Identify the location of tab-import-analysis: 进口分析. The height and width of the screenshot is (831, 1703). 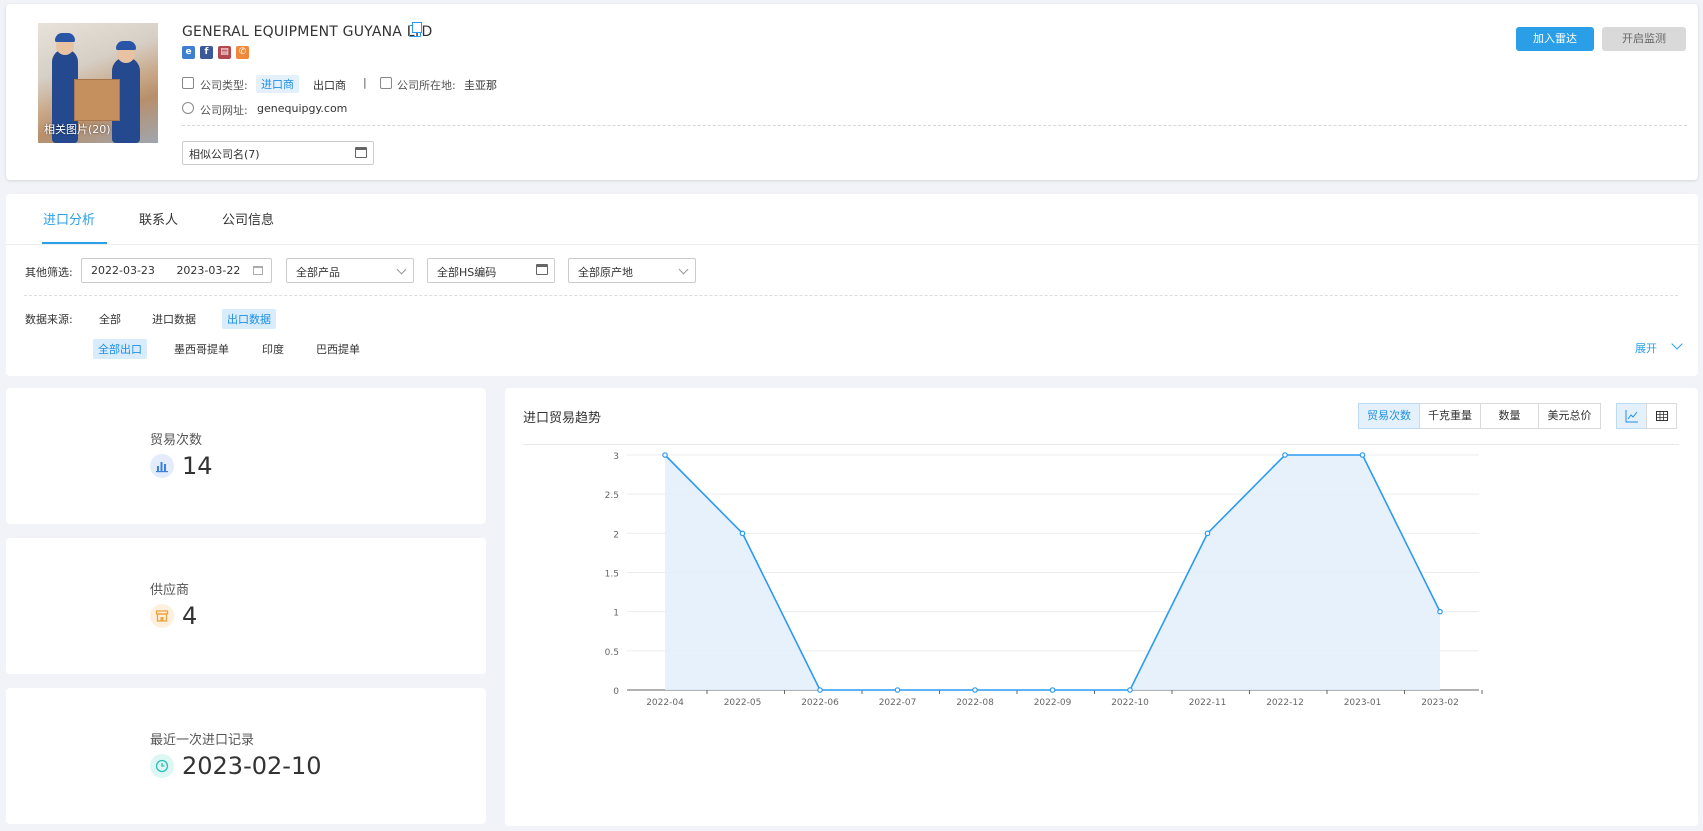
(69, 218).